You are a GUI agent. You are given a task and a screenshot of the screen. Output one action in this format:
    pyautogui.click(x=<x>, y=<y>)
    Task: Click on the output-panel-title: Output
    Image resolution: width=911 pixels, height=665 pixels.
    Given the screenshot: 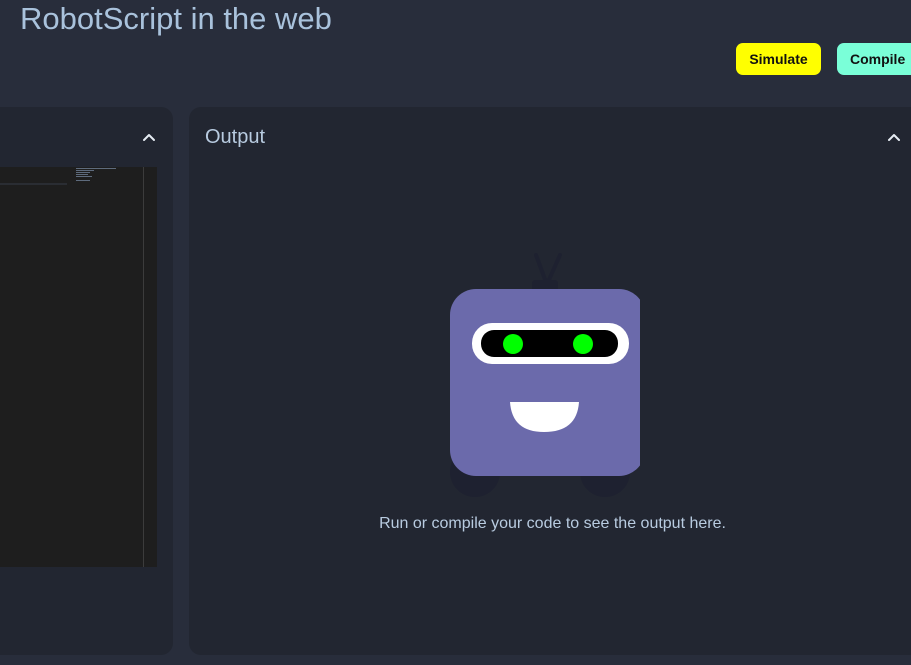 What is the action you would take?
    pyautogui.click(x=235, y=137)
    